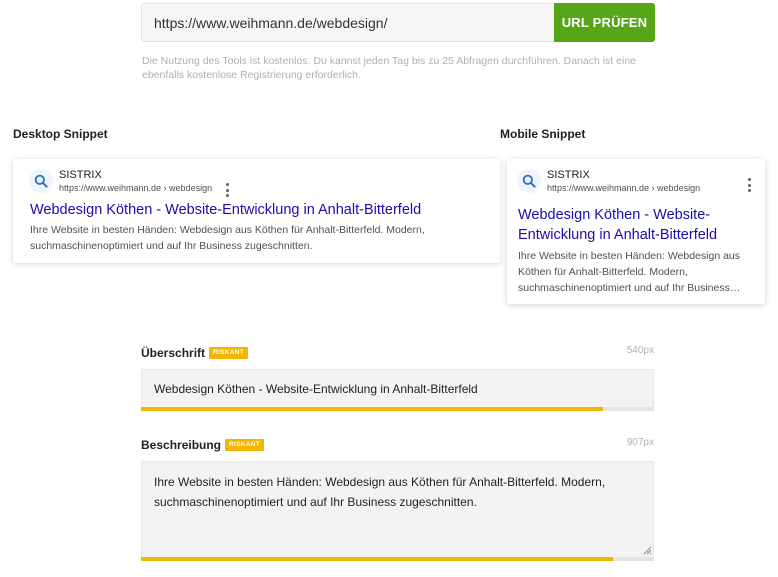 The height and width of the screenshot is (577, 778). Describe the element at coordinates (647, 550) in the screenshot. I see `resize-grip-icon` at that location.